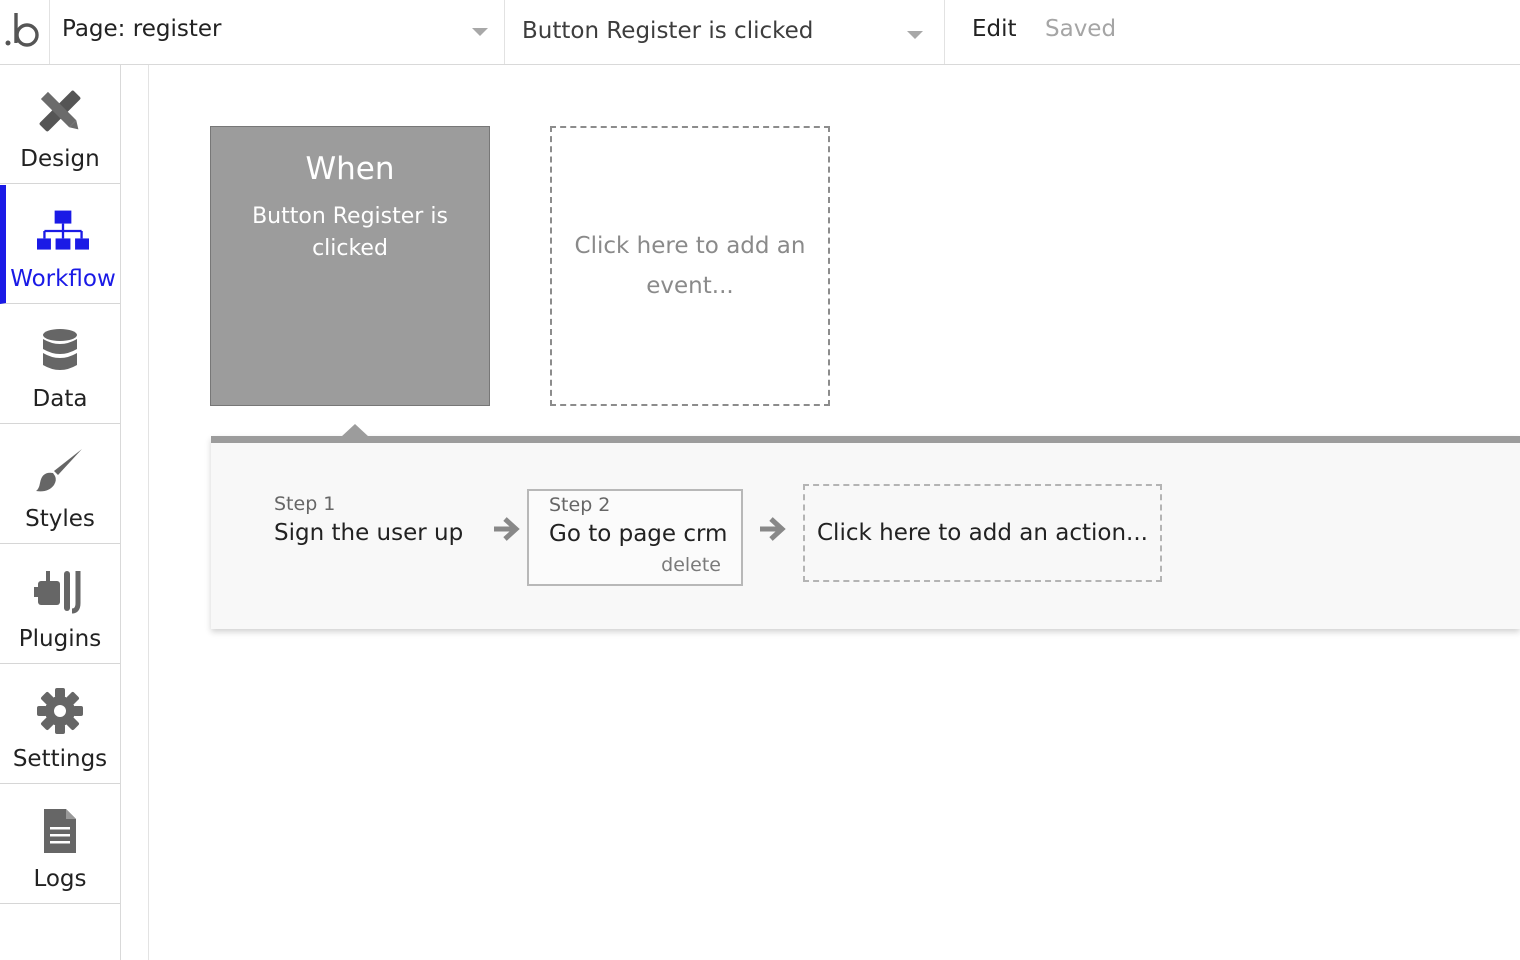 The image size is (1520, 960). Describe the element at coordinates (305, 504) in the screenshot. I see `step-number: Step 1` at that location.